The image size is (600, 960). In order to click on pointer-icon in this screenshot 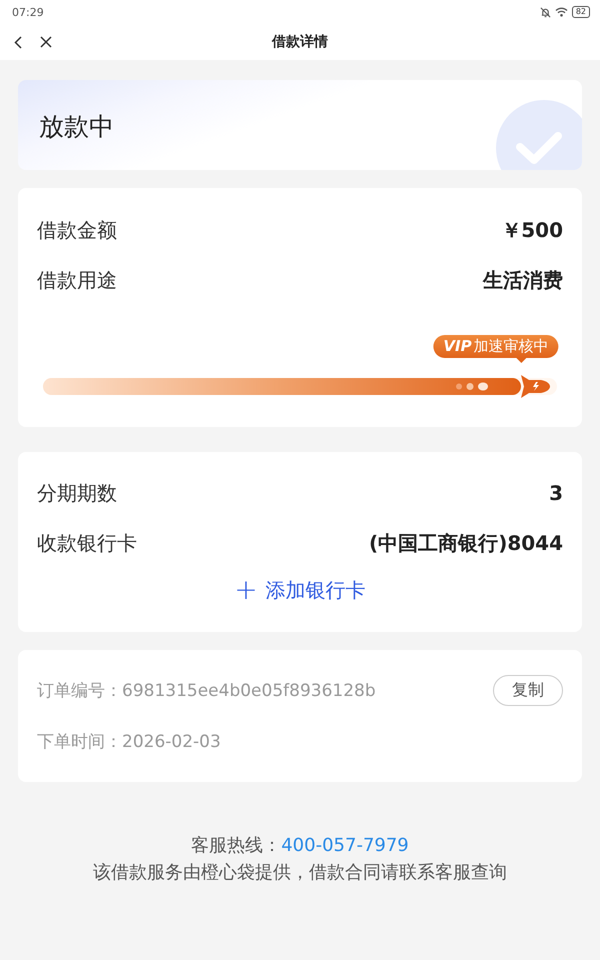, I will do `click(521, 360)`.